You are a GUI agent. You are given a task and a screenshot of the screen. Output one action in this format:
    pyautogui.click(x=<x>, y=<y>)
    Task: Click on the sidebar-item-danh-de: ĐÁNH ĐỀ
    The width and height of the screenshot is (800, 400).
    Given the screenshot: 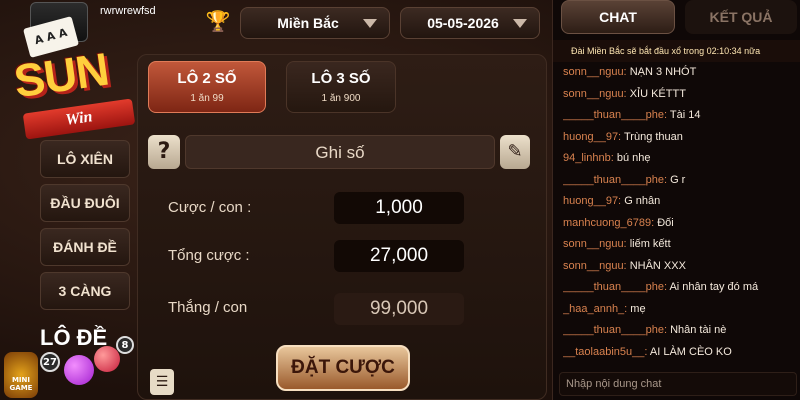 What is the action you would take?
    pyautogui.click(x=85, y=247)
    